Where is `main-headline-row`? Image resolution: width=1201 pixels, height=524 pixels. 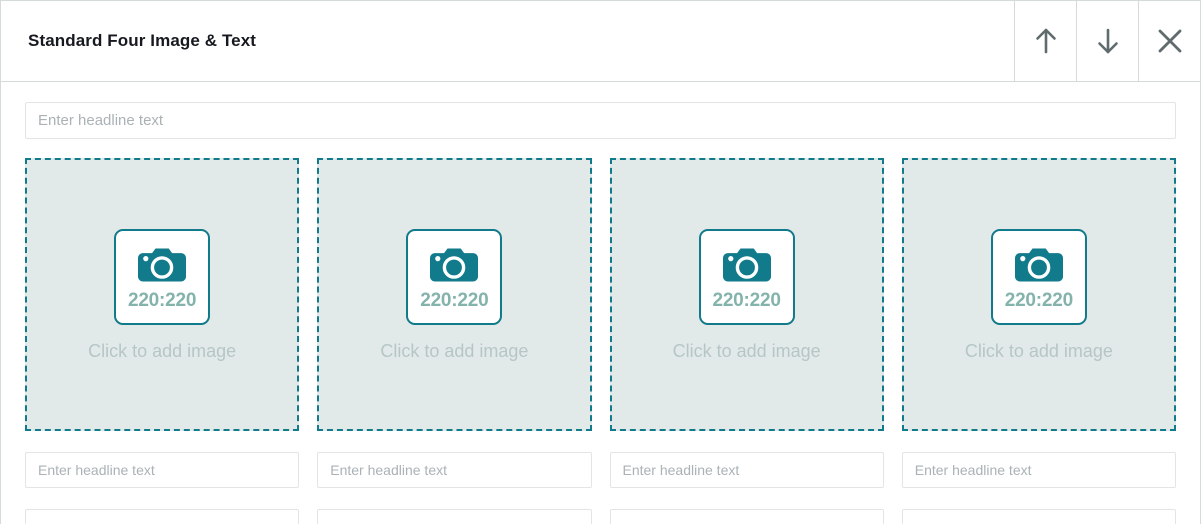 main-headline-row is located at coordinates (600, 120).